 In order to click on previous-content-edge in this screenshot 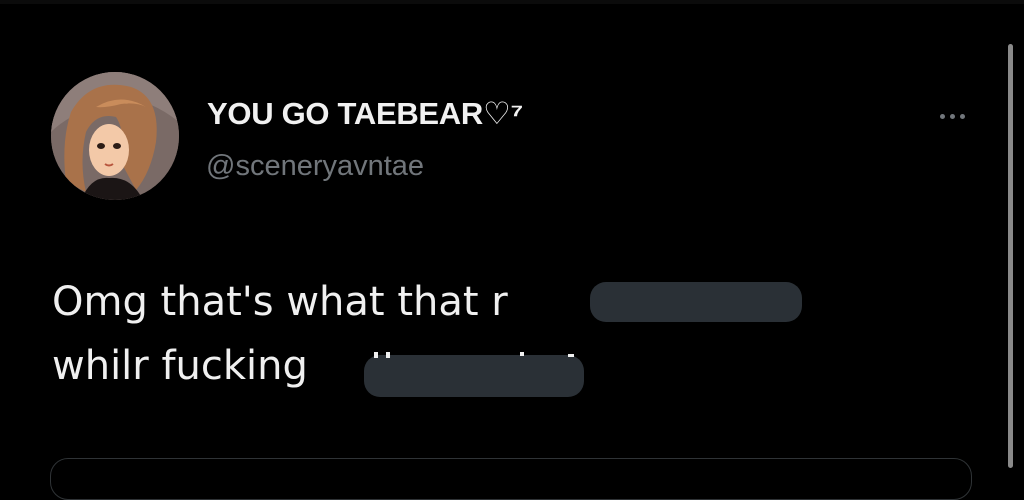, I will do `click(512, 2)`.